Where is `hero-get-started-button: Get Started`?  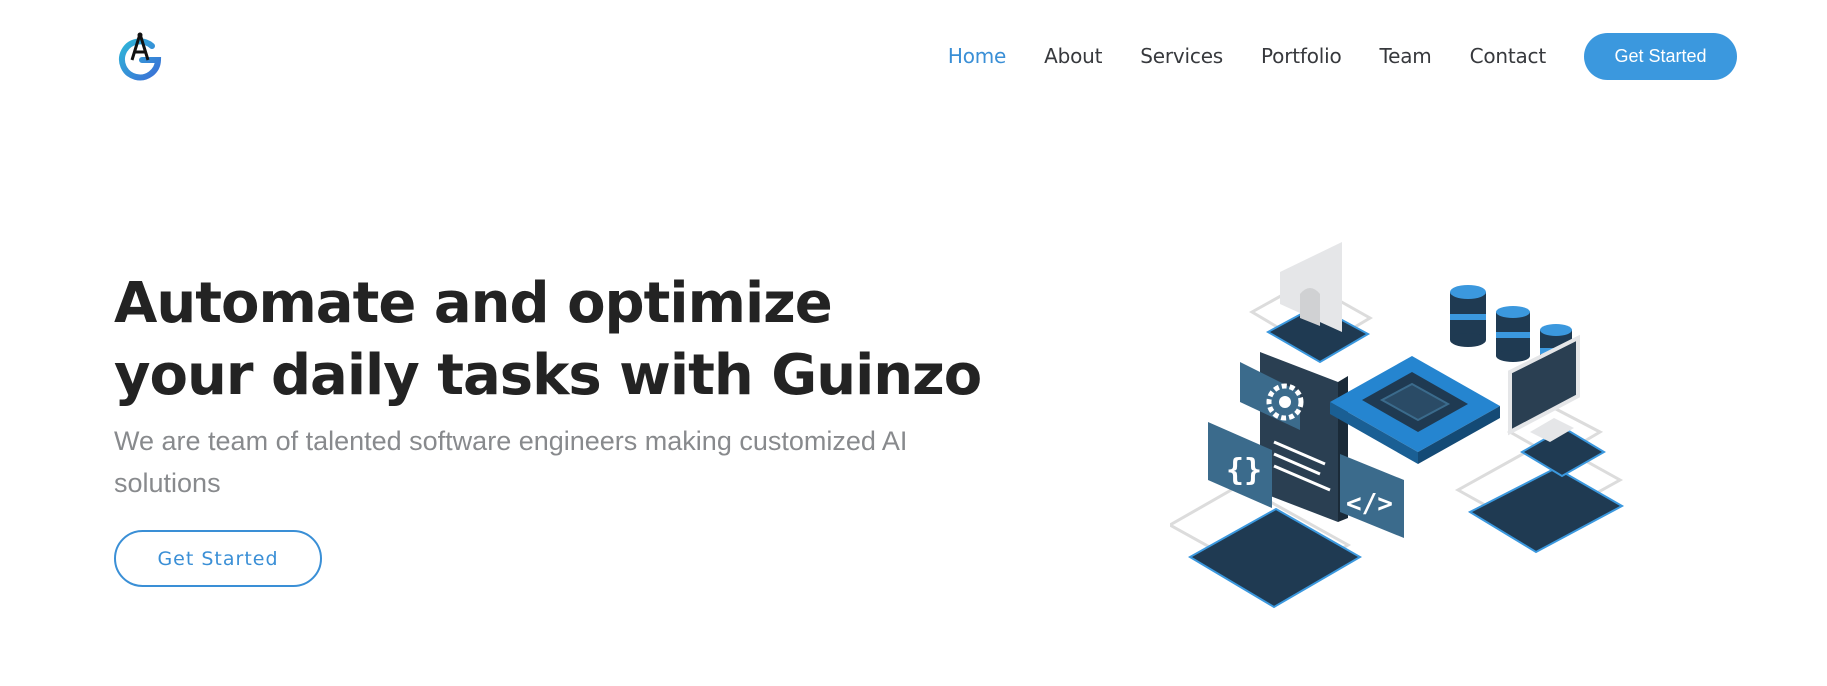 hero-get-started-button: Get Started is located at coordinates (218, 558).